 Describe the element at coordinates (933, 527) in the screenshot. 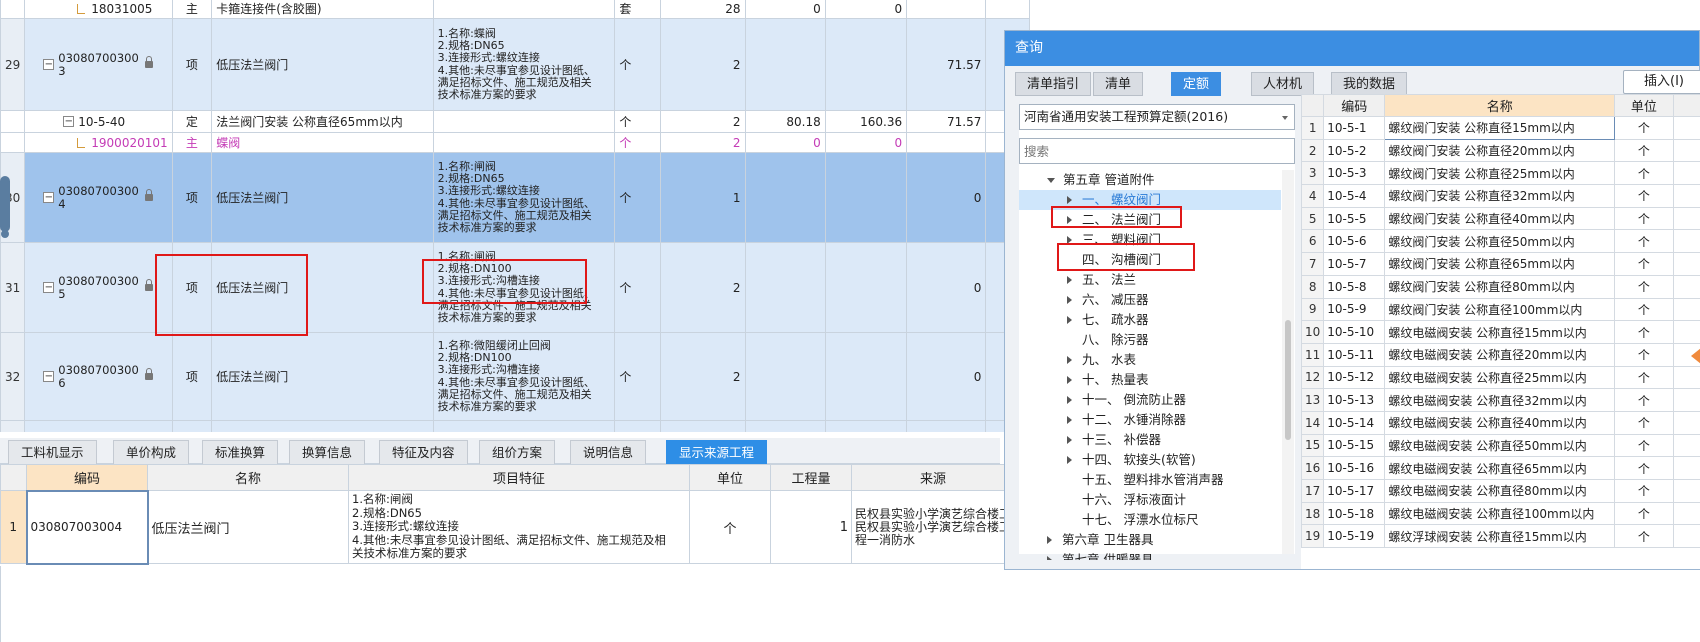

I see `cell-source: 民权县实验小学演艺综合楼工 民权县实验小学演艺综合楼工 程一消防水` at that location.